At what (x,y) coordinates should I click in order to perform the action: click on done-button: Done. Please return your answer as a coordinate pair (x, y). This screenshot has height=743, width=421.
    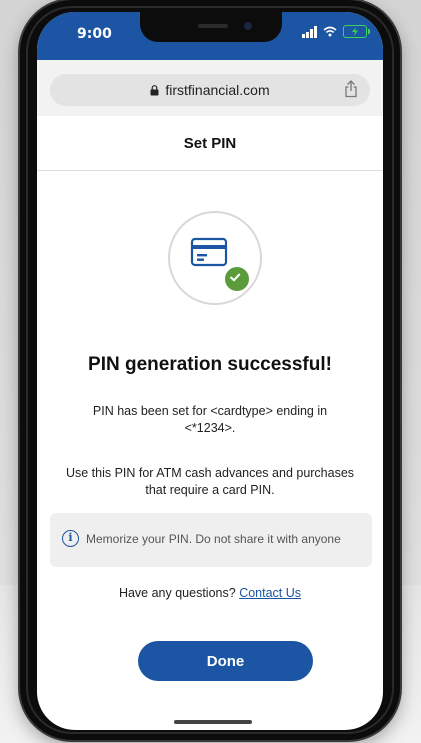
    Looking at the image, I should click on (225, 661).